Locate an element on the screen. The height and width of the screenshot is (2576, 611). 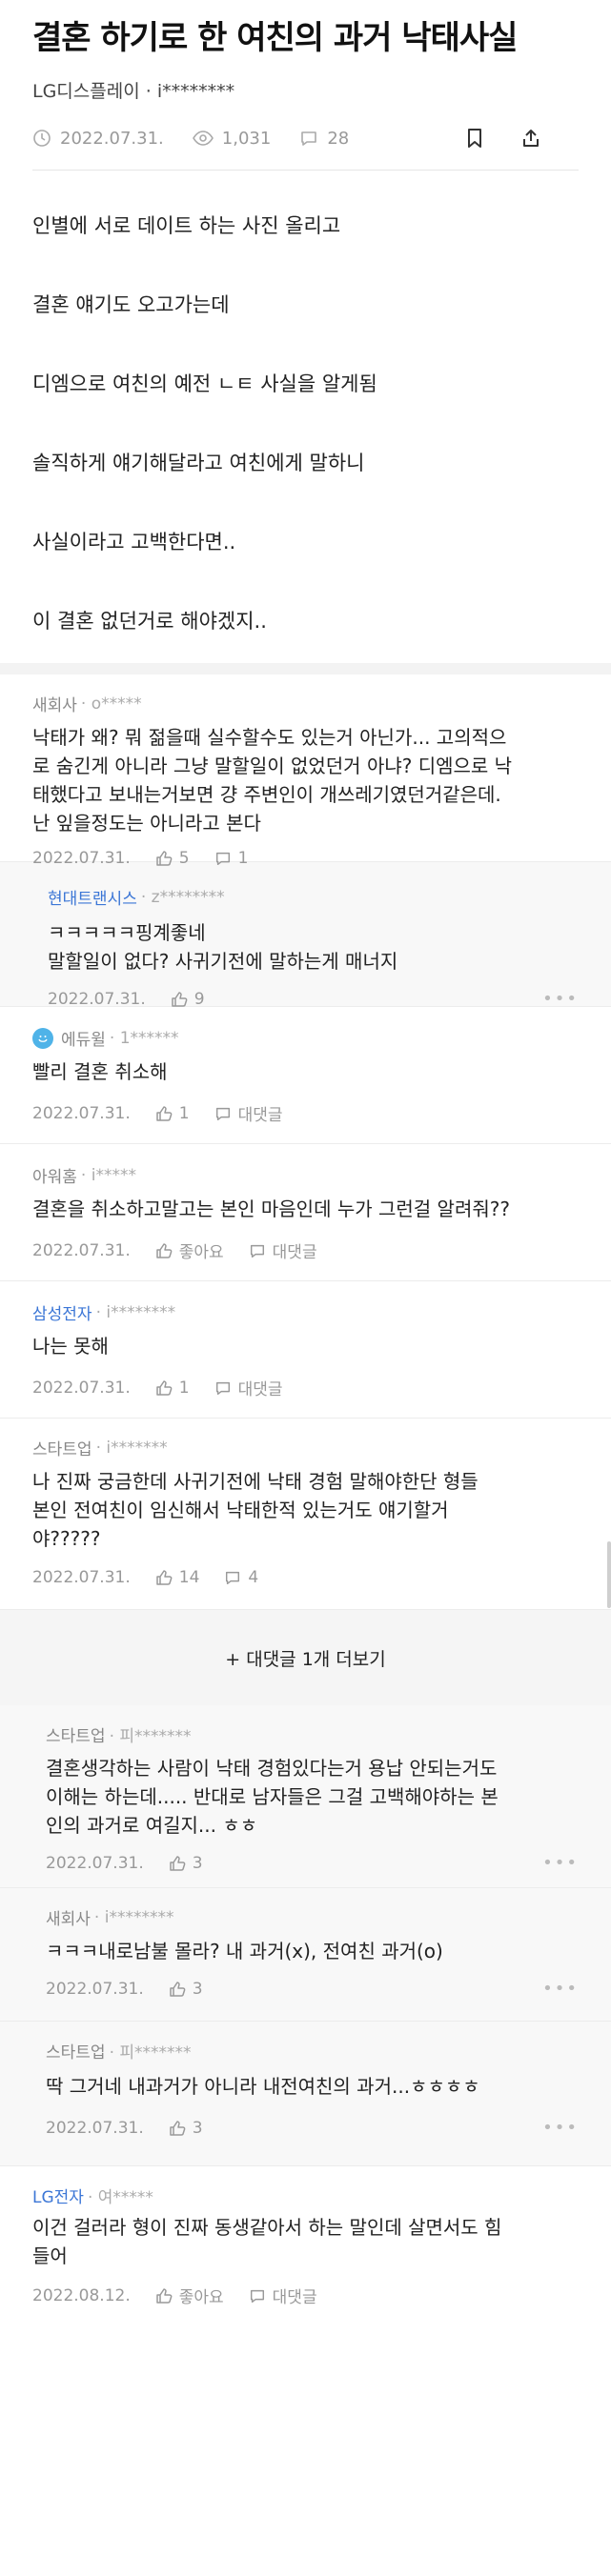
reply-button: 1 is located at coordinates (231, 859).